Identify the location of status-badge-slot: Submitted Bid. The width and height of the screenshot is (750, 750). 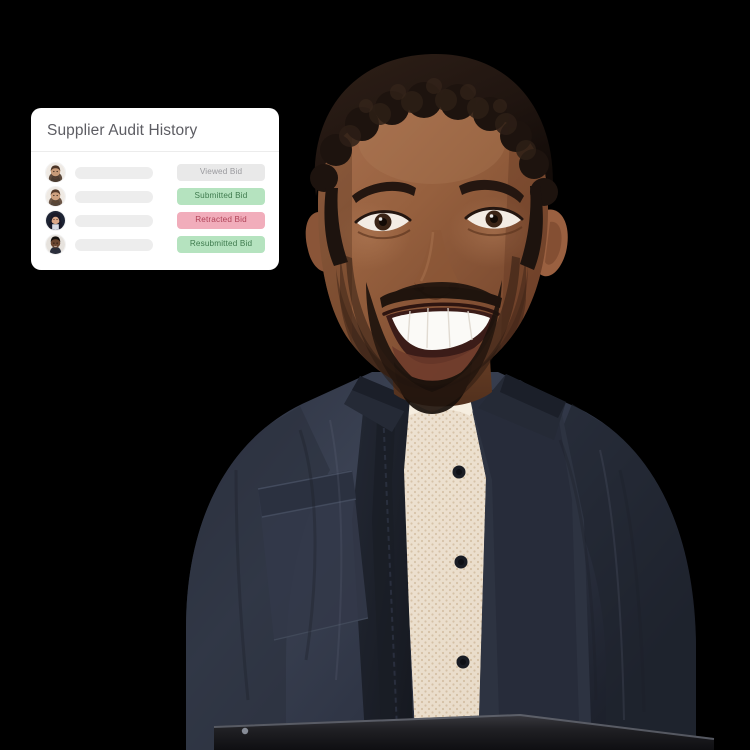
(219, 196).